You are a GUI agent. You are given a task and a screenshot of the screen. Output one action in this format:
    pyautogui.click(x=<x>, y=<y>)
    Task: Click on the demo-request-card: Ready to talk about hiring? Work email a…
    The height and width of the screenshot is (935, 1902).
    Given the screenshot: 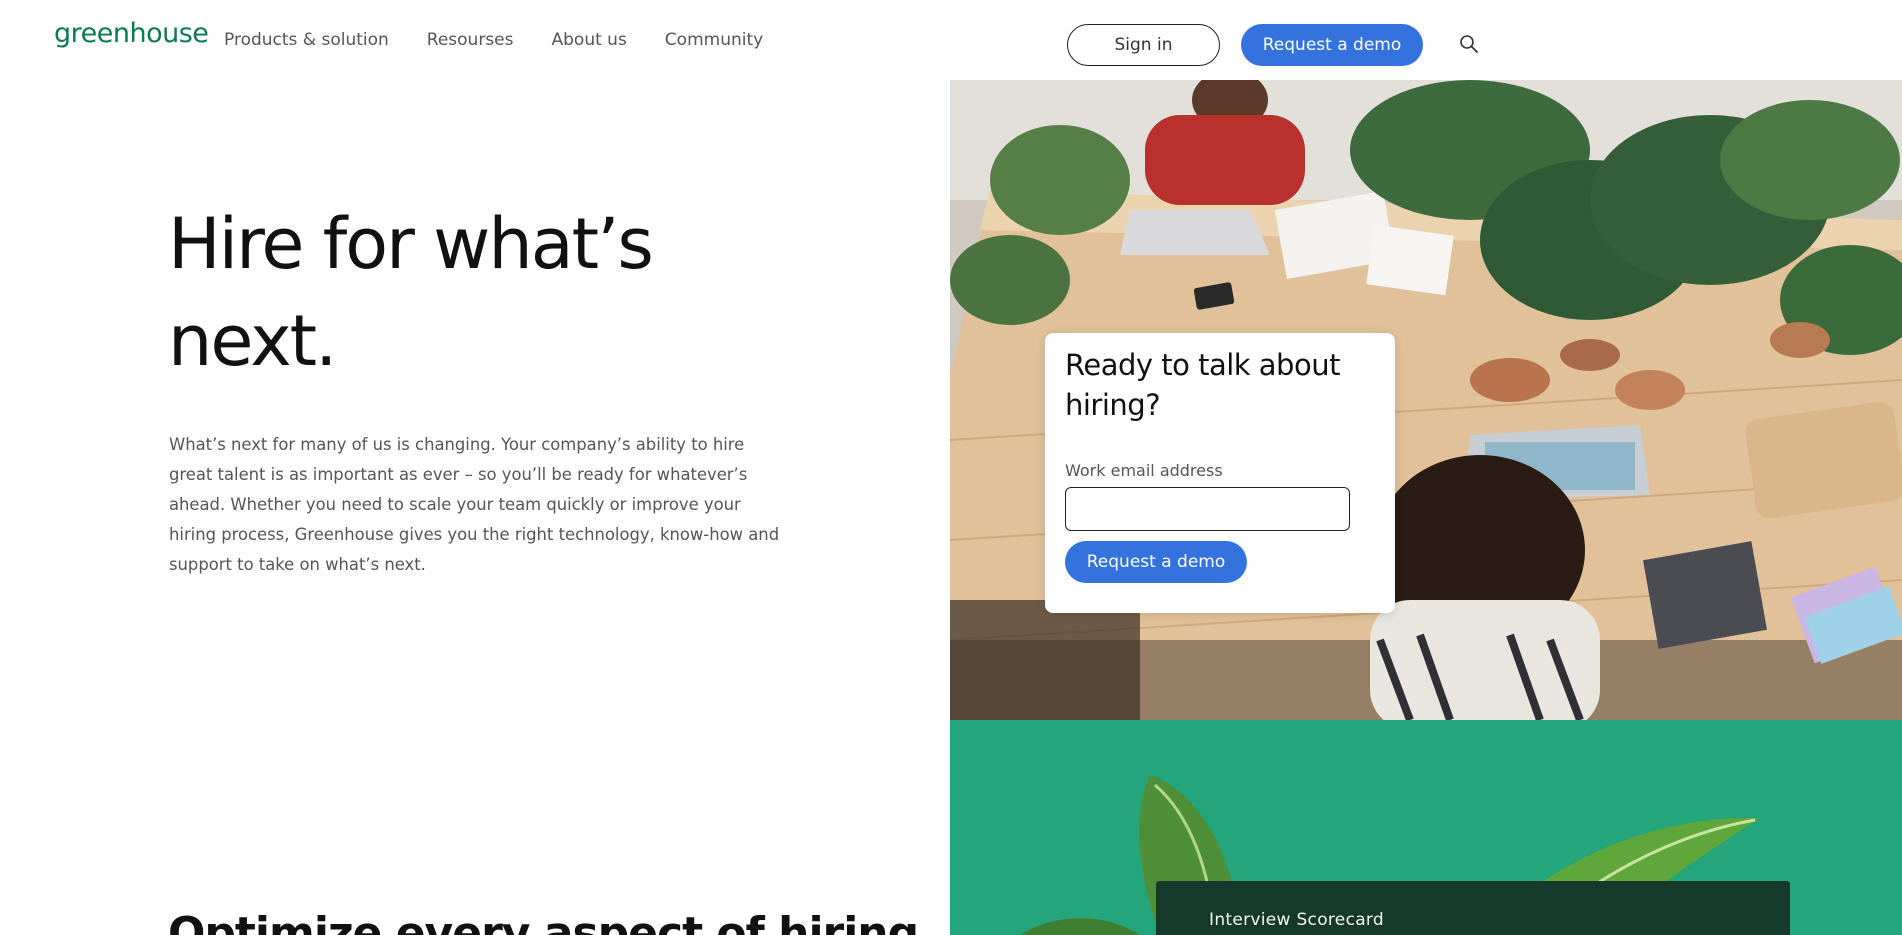 What is the action you would take?
    pyautogui.click(x=1220, y=473)
    